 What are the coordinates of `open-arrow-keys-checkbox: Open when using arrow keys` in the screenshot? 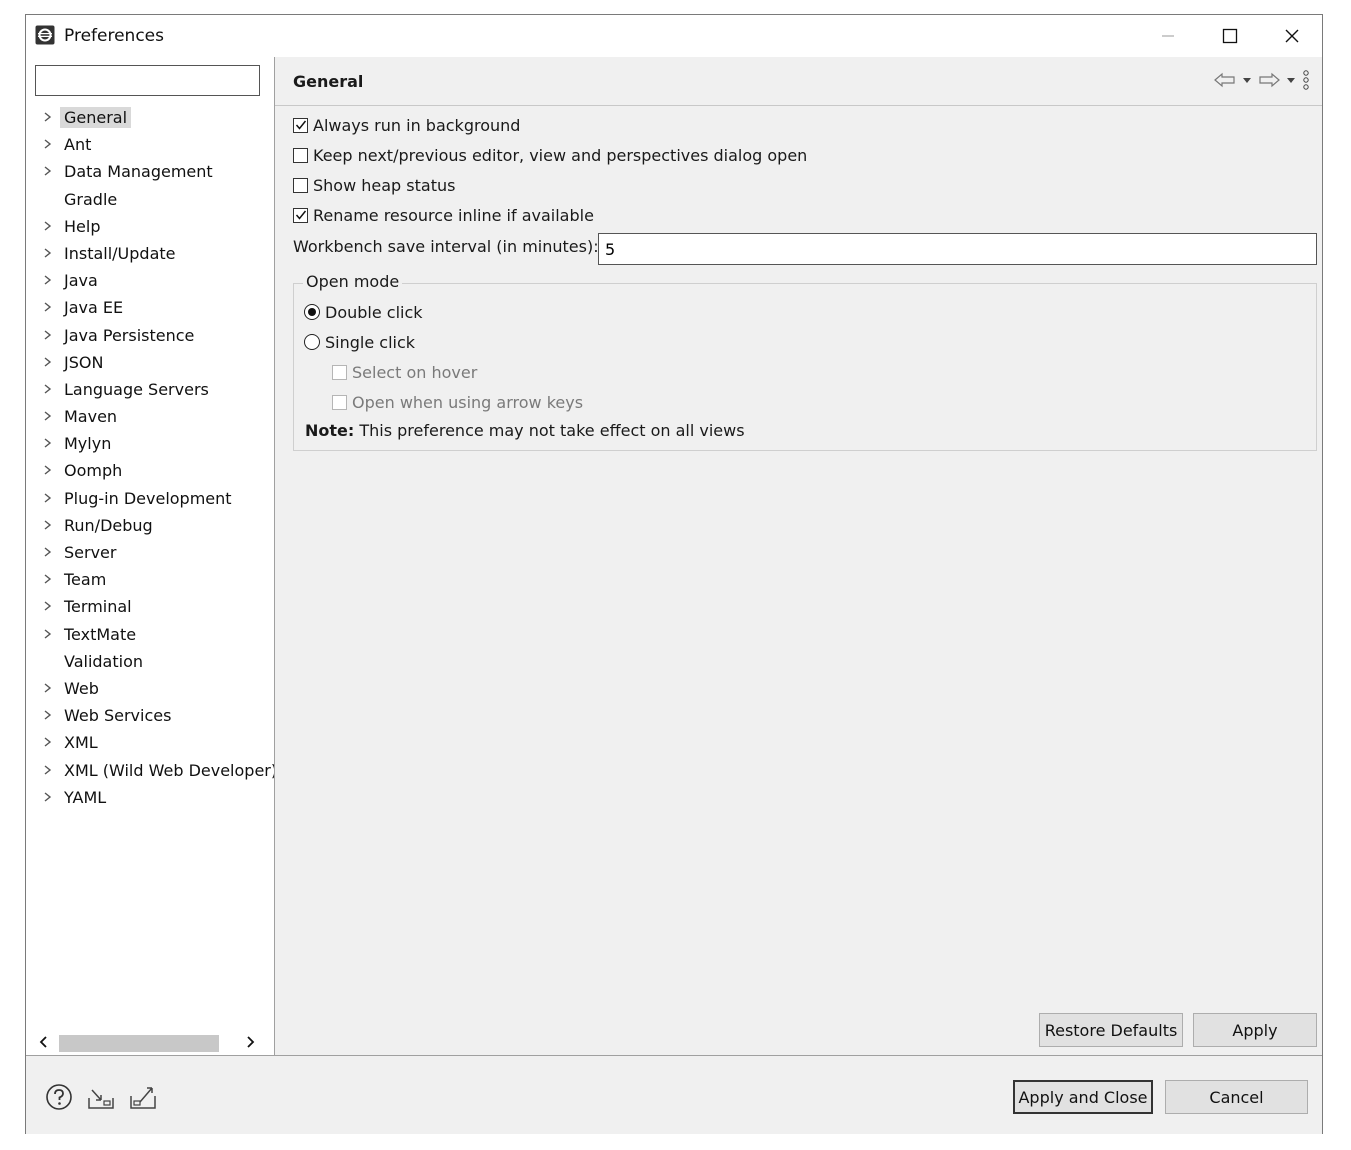 It's located at (457, 402).